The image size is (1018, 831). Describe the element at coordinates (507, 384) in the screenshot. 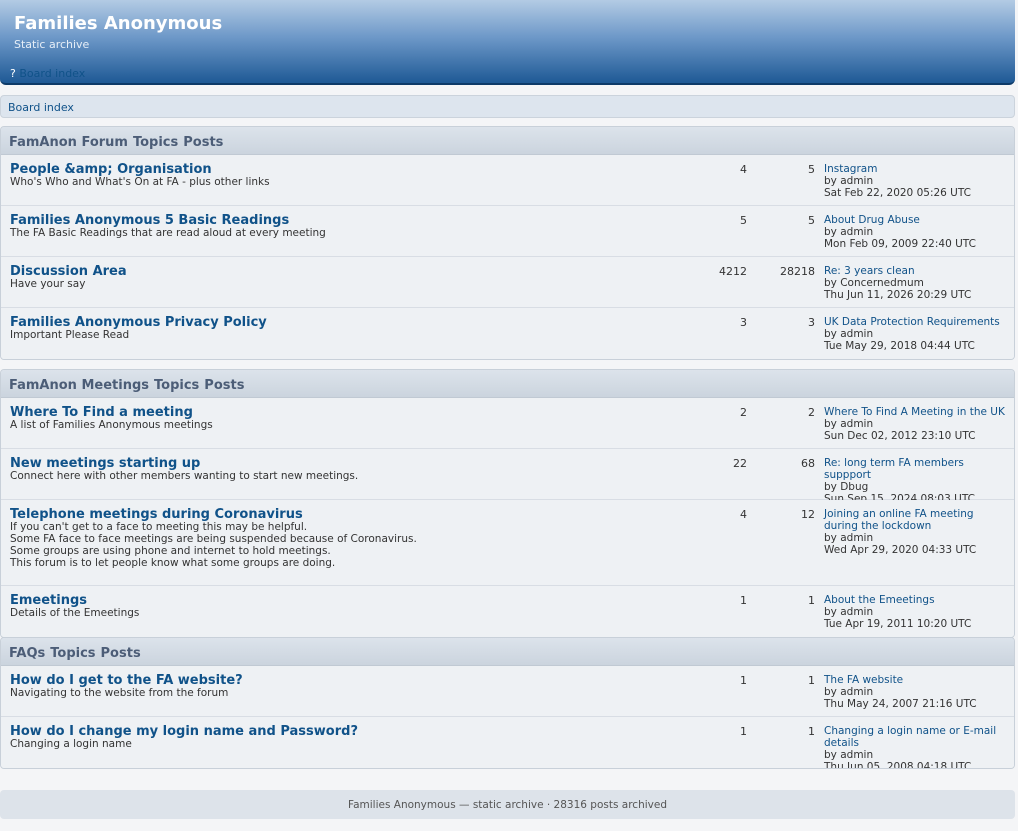

I see `section-header: FamAnon Meetings Topics Posts` at that location.